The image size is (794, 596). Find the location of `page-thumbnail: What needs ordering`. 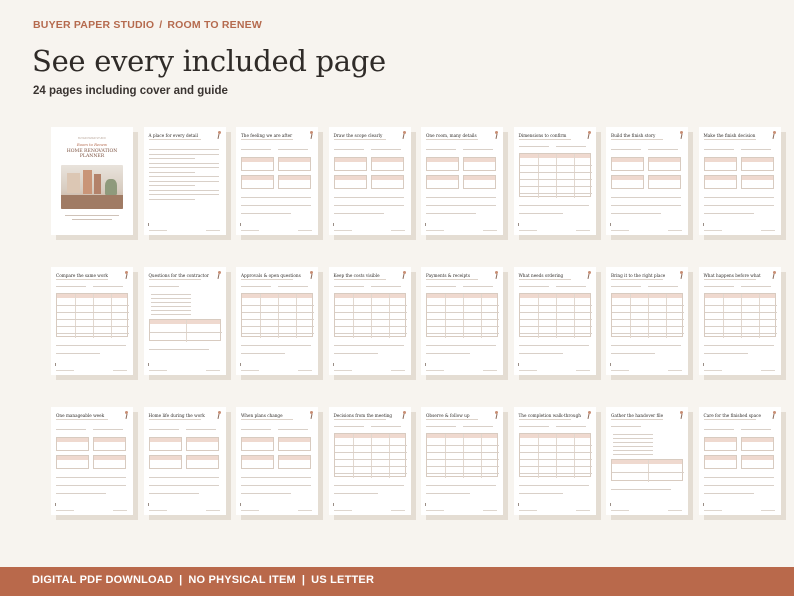

page-thumbnail: What needs ordering is located at coordinates (554, 321).